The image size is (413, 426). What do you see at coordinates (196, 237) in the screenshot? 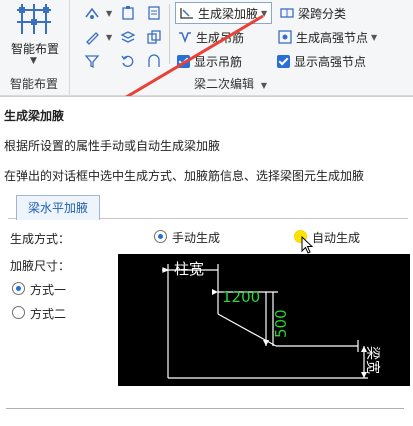
I see `manual-generate-label: 手动生成` at bounding box center [196, 237].